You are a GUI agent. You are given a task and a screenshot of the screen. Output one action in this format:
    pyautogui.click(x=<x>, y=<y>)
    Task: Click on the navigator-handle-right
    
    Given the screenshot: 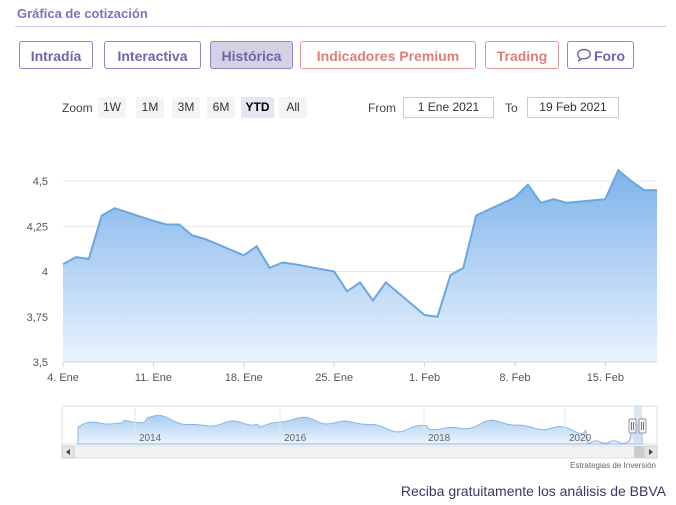 What is the action you would take?
    pyautogui.click(x=642, y=426)
    